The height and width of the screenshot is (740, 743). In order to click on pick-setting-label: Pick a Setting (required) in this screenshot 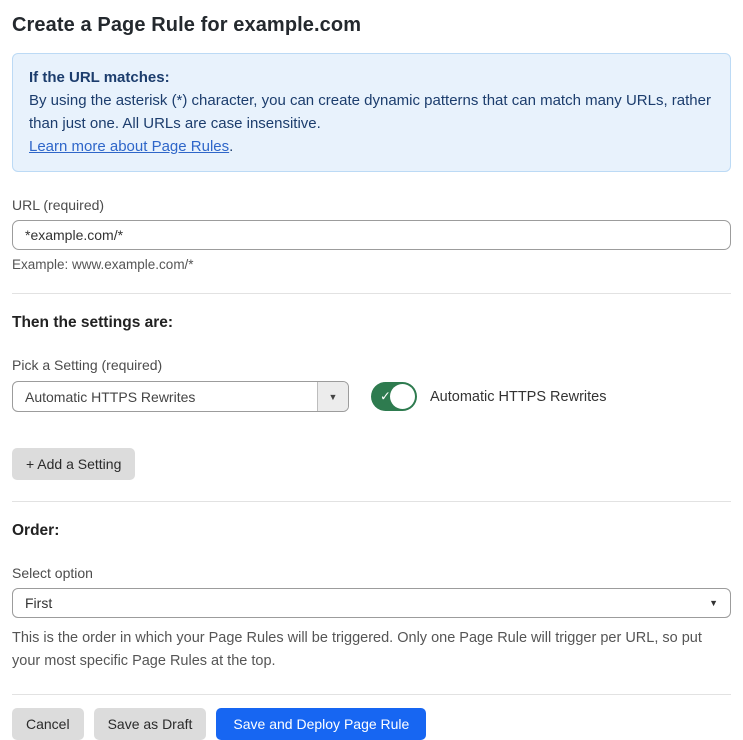, I will do `click(87, 365)`.